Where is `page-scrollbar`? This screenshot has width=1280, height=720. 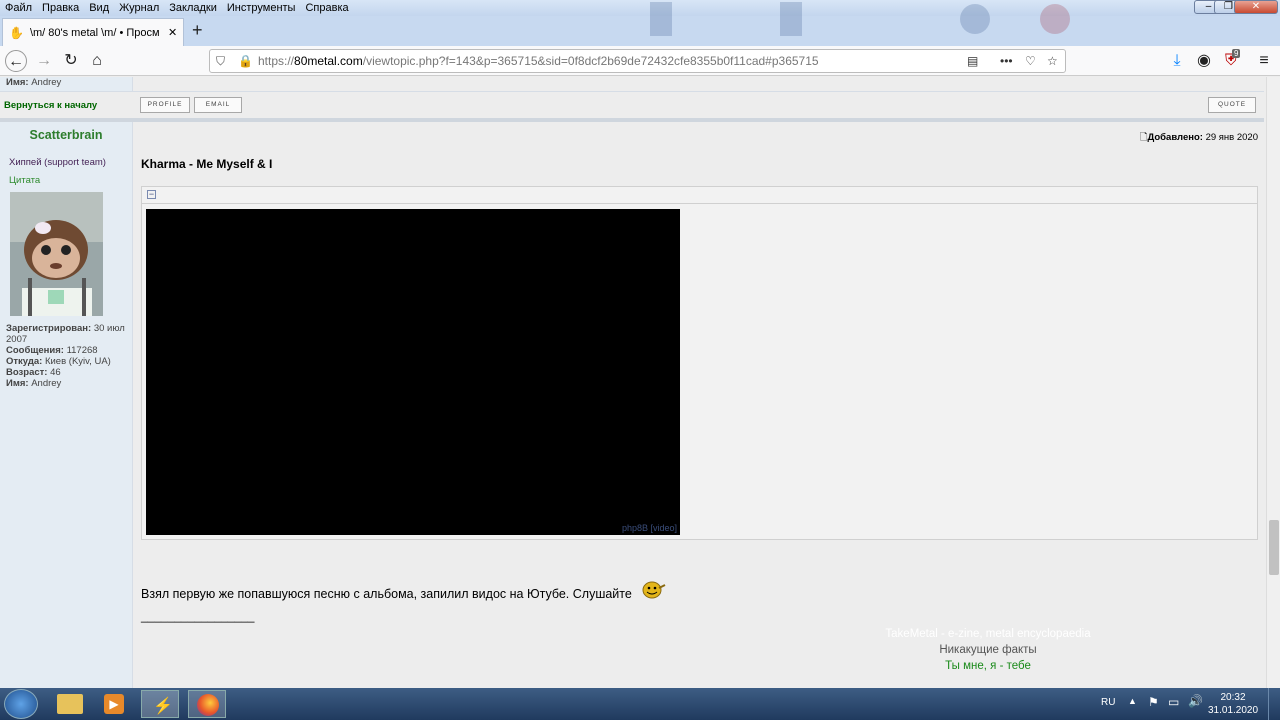
page-scrollbar is located at coordinates (1273, 382).